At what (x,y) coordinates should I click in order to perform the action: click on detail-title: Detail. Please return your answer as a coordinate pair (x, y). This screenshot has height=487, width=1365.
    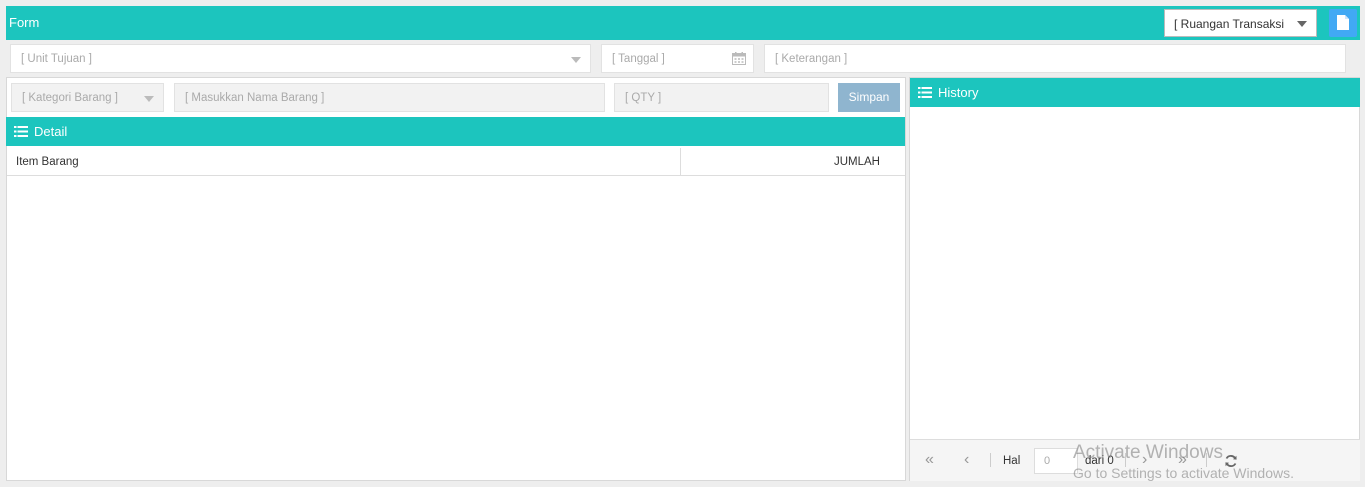
    Looking at the image, I should click on (51, 131).